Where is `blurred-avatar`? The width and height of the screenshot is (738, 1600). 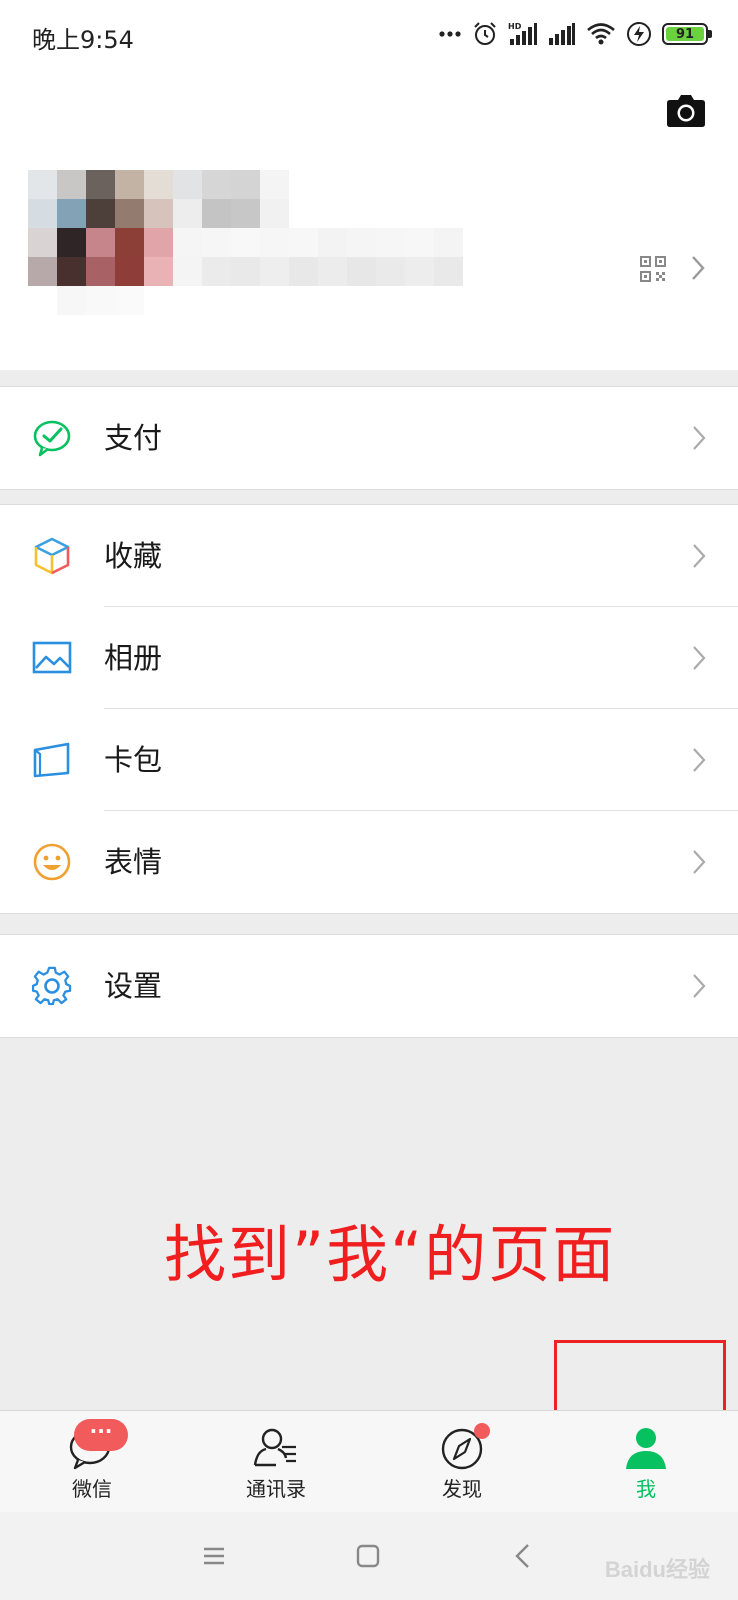 blurred-avatar is located at coordinates (248, 280).